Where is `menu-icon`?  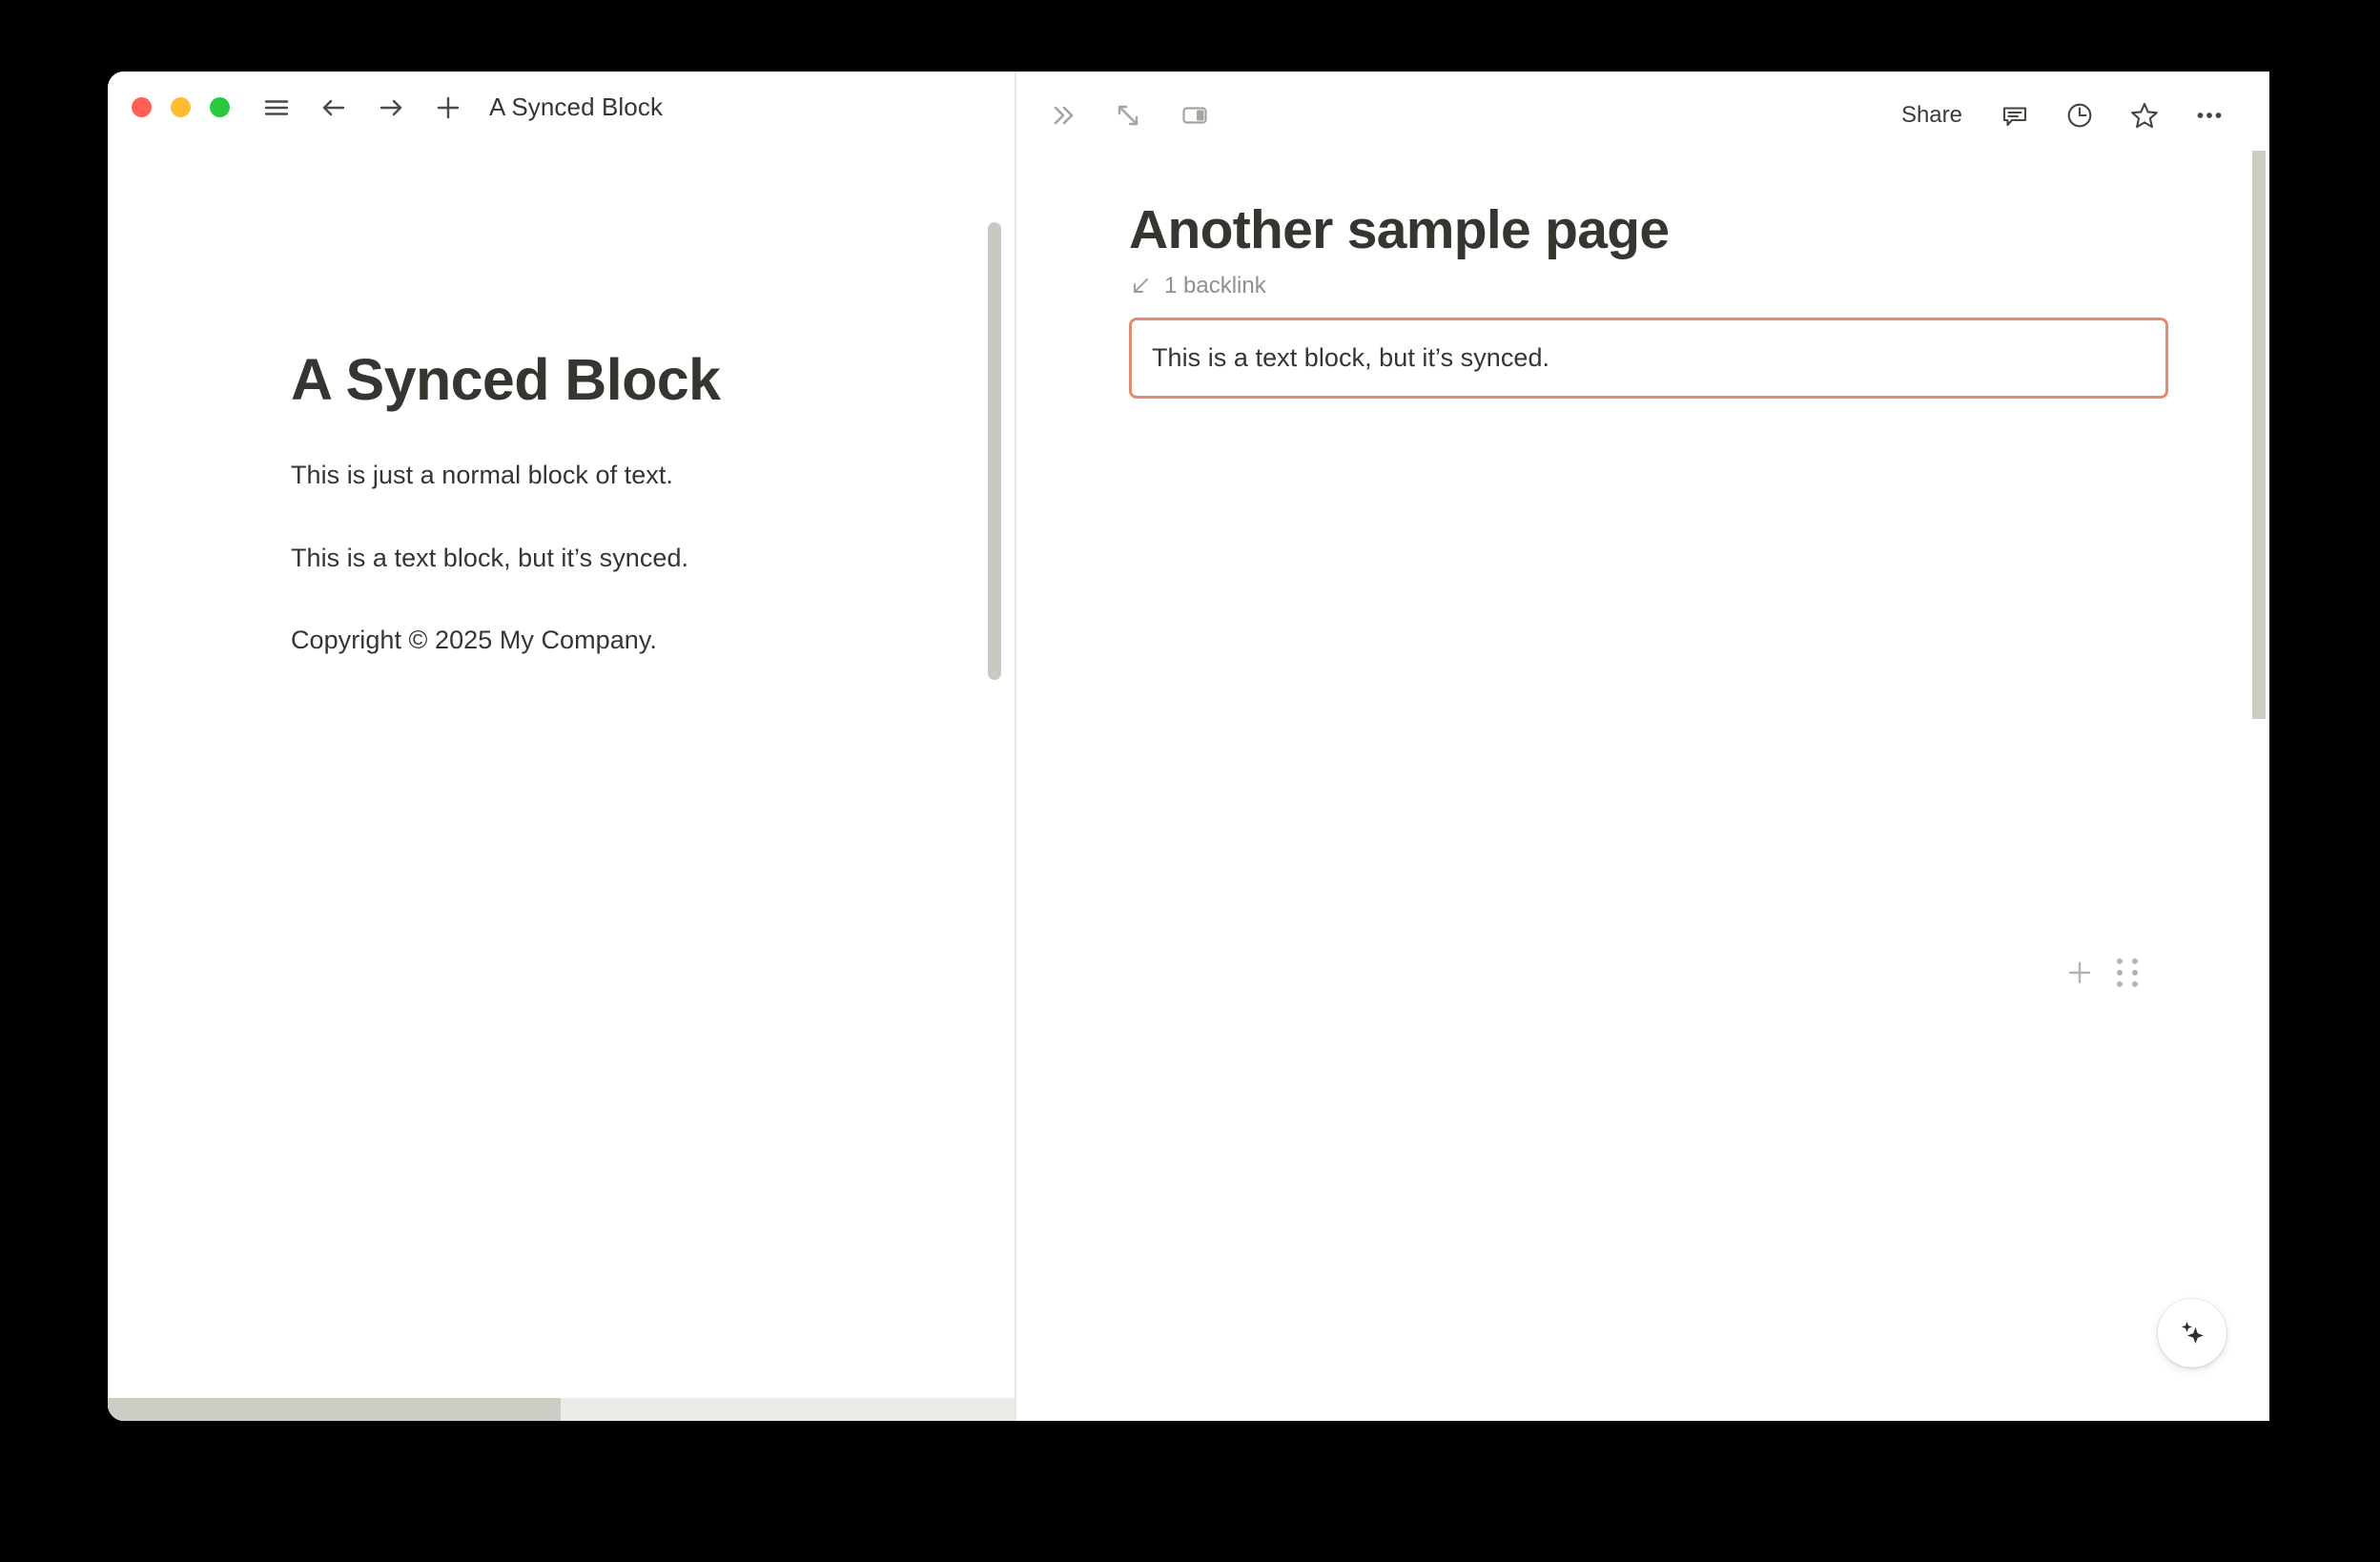
menu-icon is located at coordinates (277, 108).